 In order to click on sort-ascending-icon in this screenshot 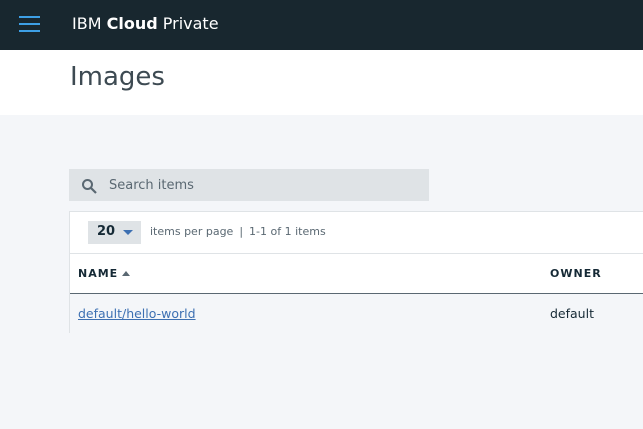, I will do `click(126, 273)`.